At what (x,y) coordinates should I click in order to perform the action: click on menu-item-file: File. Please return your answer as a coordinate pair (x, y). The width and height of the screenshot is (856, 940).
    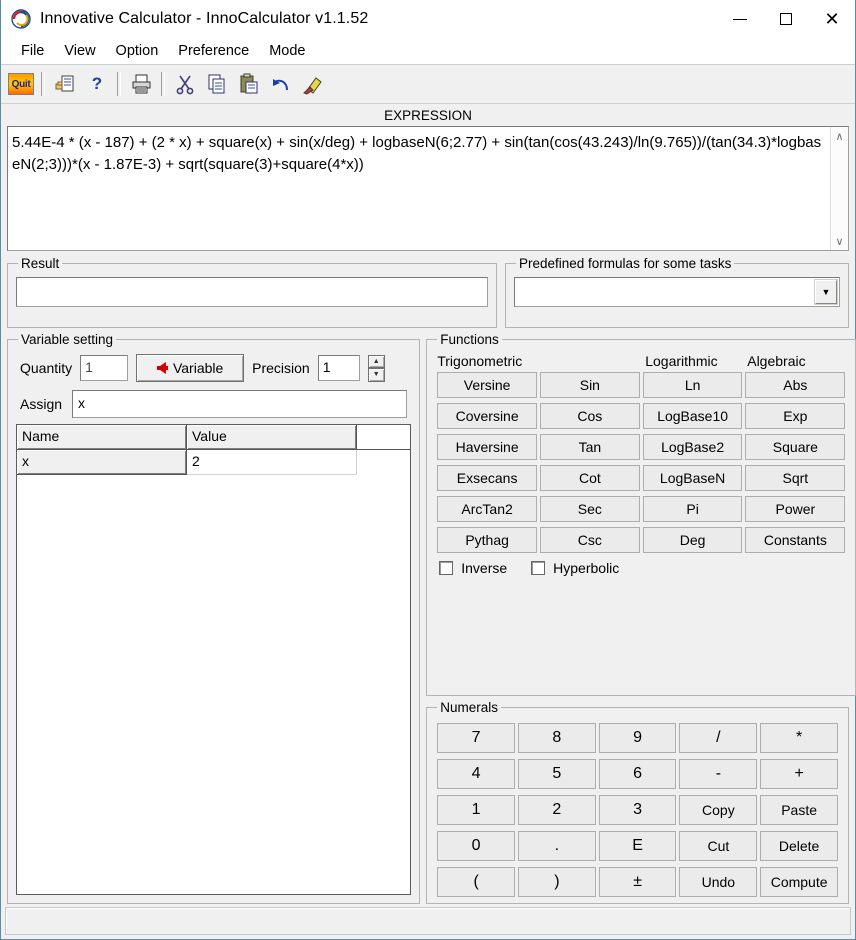
    Looking at the image, I should click on (32, 51).